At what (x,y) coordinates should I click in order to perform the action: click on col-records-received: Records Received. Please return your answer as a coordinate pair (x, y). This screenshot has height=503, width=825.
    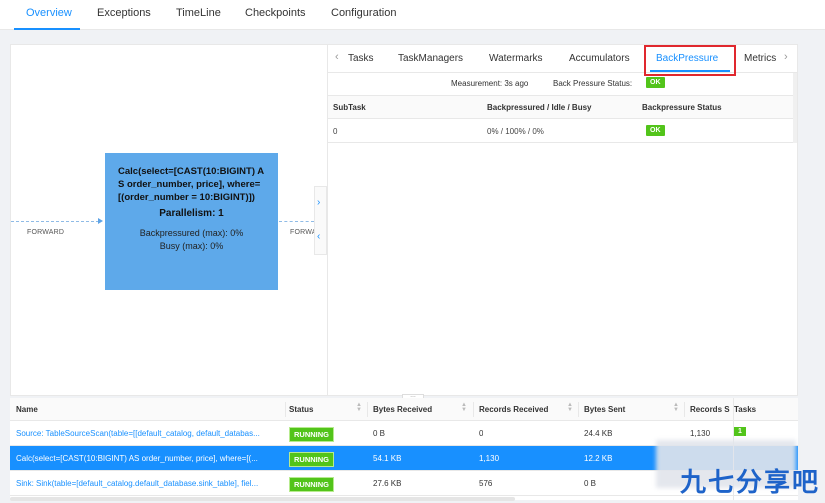
    Looking at the image, I should click on (513, 409).